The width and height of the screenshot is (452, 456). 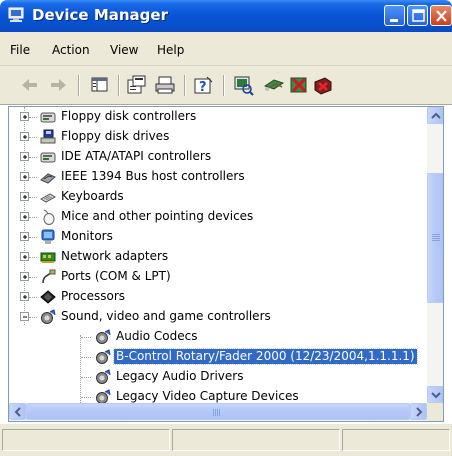 I want to click on tree-item-processors: Processors, so click(x=218, y=297).